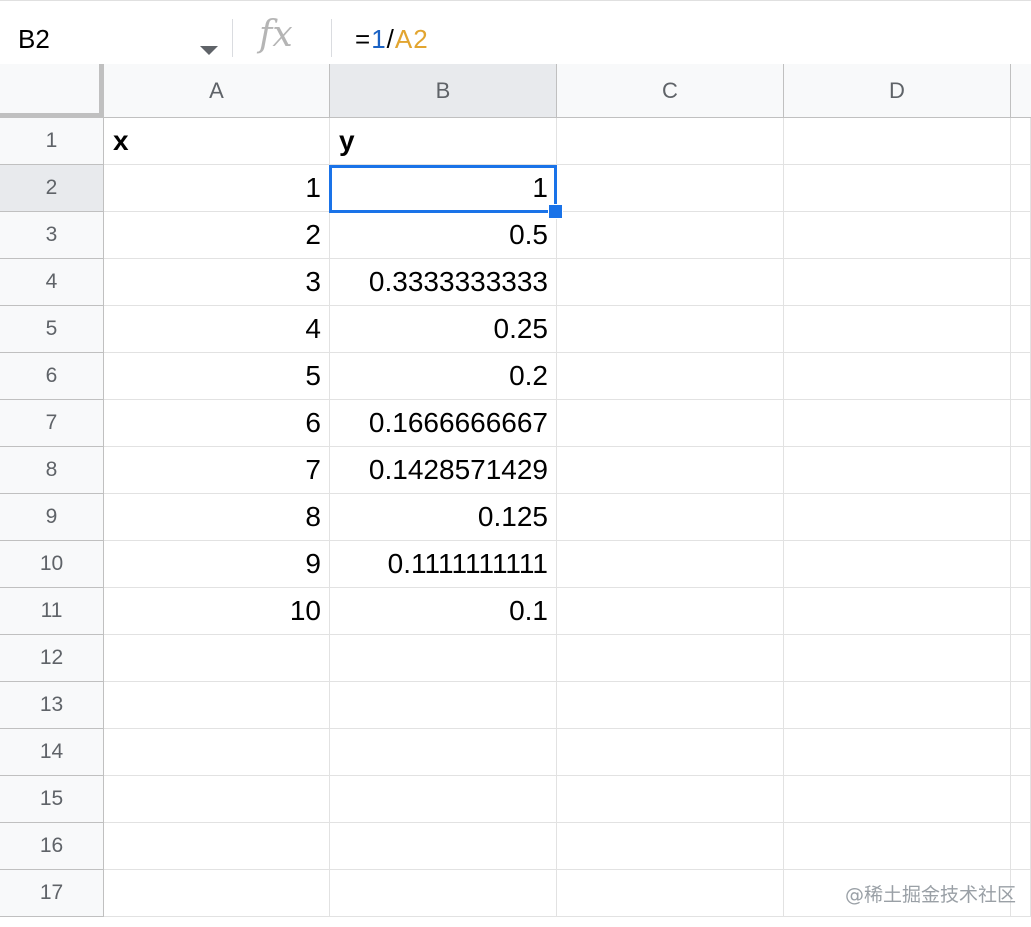 The width and height of the screenshot is (1031, 927). What do you see at coordinates (897, 658) in the screenshot?
I see `cell-d12` at bounding box center [897, 658].